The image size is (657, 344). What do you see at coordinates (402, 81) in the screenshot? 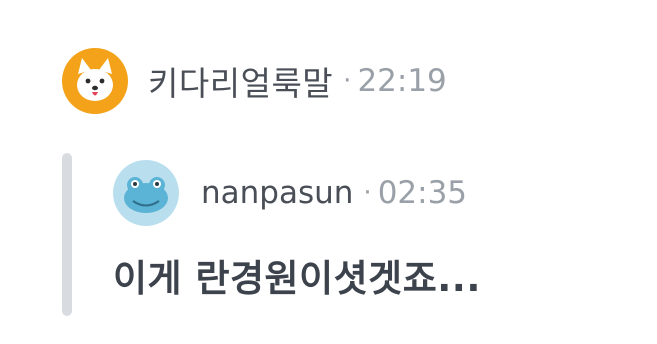
I see `post-timestamp: 22:19` at bounding box center [402, 81].